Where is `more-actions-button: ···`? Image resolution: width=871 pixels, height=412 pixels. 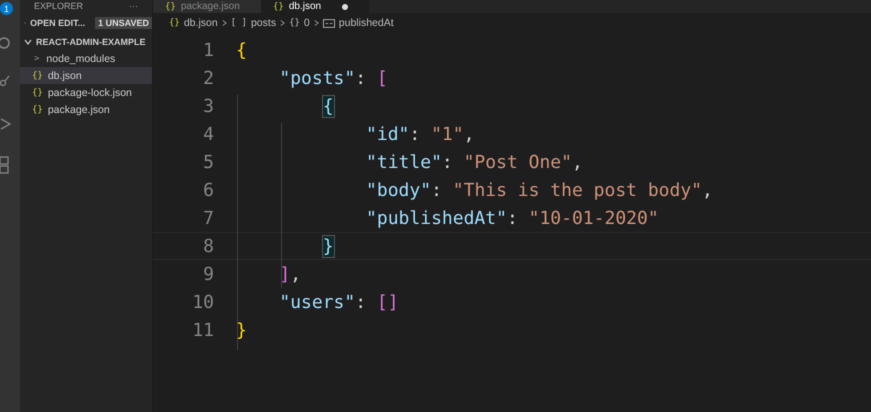
more-actions-button: ··· is located at coordinates (133, 6).